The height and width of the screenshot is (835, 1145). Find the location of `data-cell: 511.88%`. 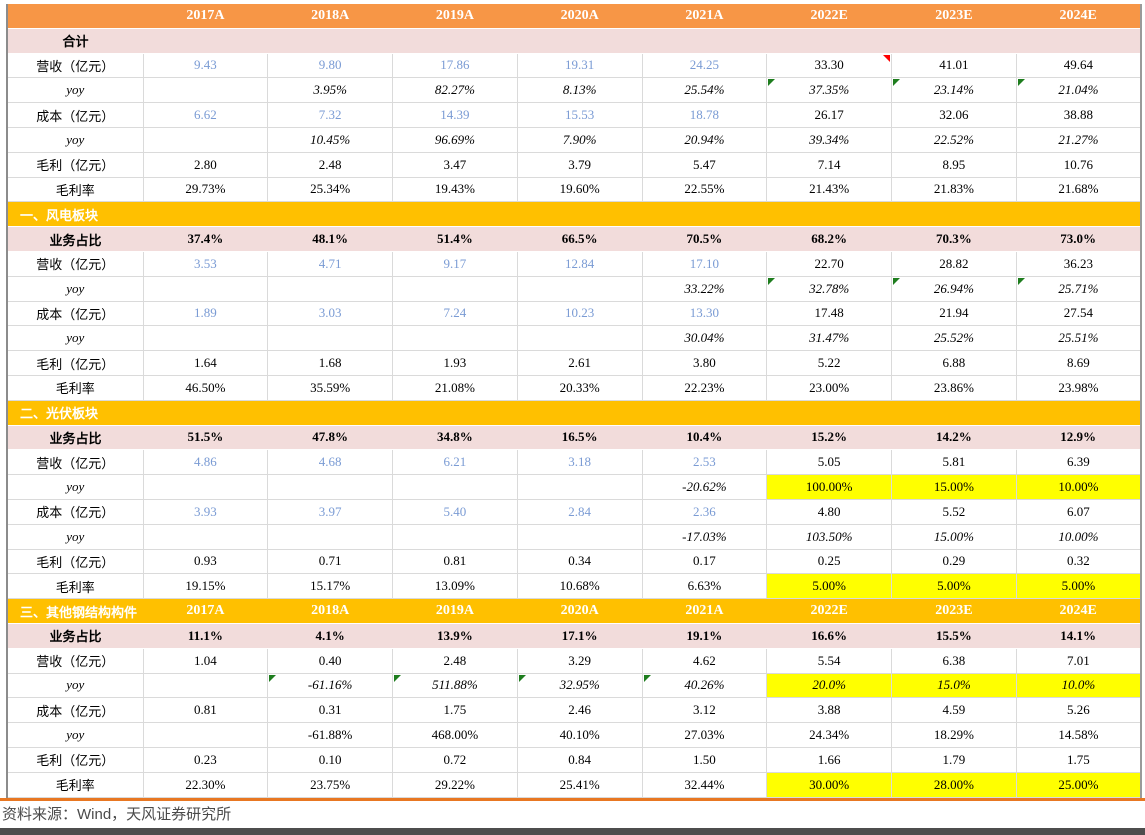

data-cell: 511.88% is located at coordinates (455, 686).